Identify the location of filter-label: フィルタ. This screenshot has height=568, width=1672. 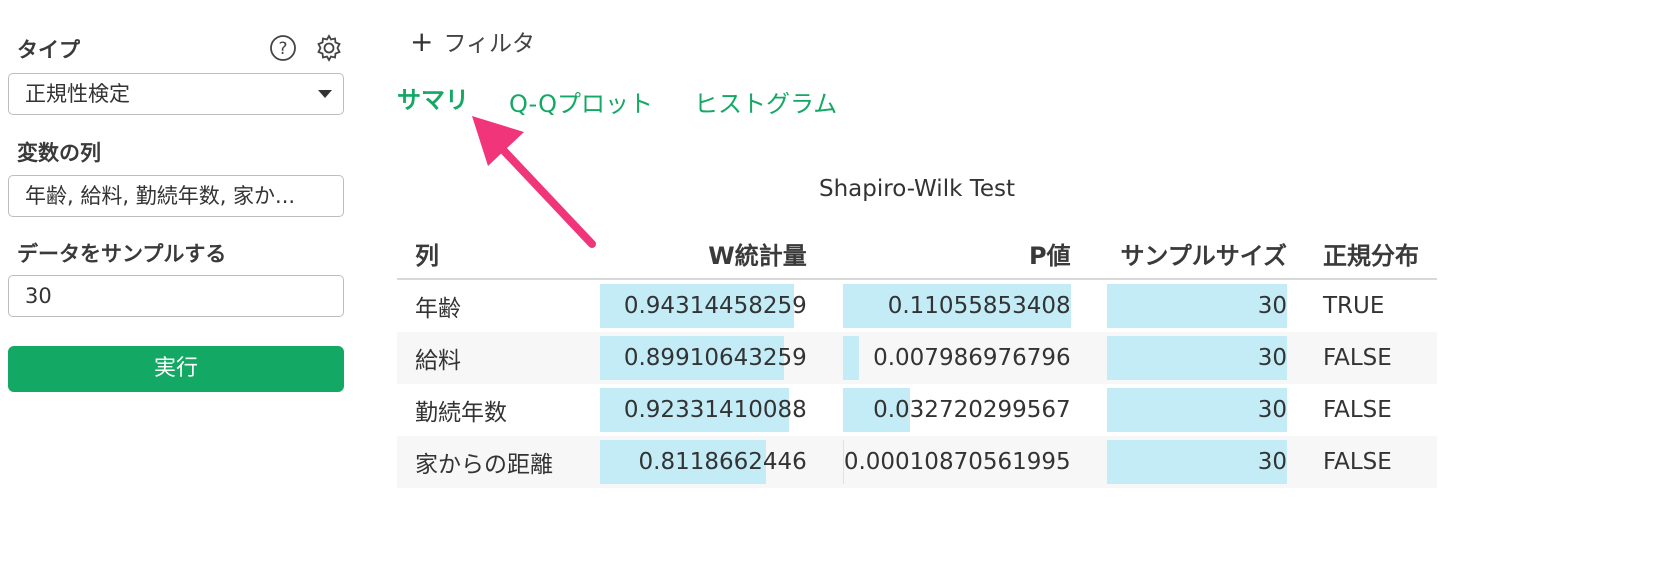
(489, 44).